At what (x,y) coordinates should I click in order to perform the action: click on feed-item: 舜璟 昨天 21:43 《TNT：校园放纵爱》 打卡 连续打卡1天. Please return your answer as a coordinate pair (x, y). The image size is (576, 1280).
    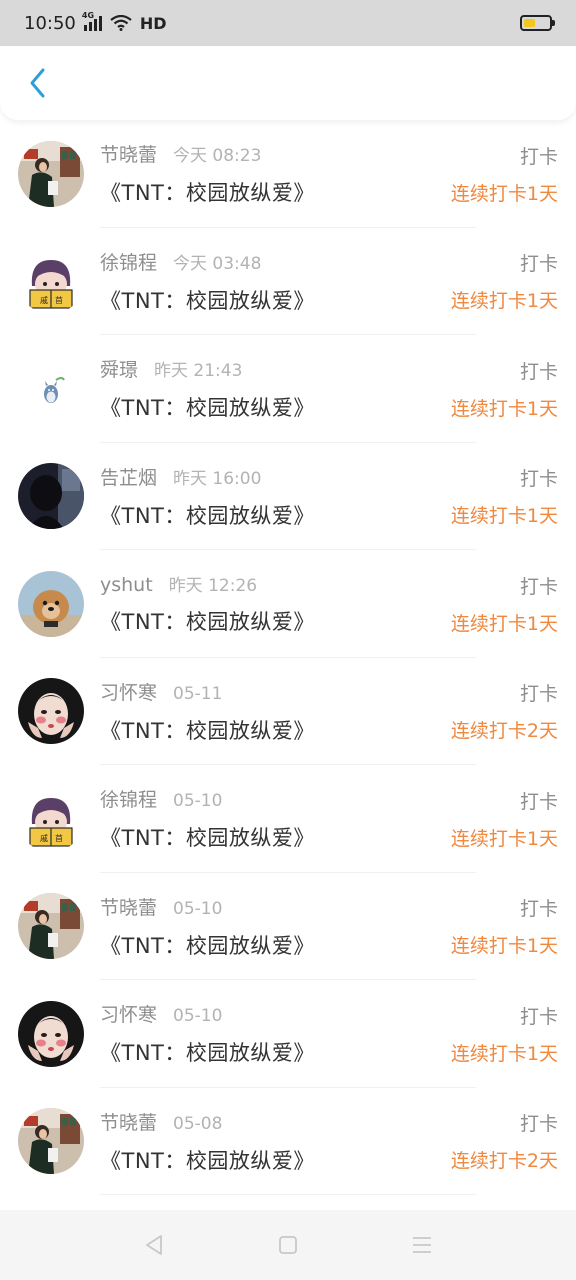
    Looking at the image, I should click on (288, 389).